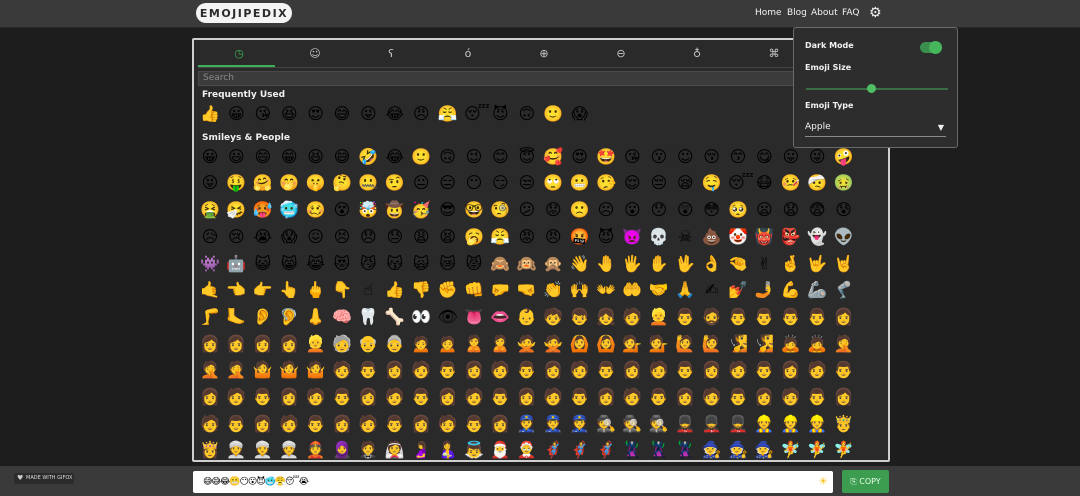 The height and width of the screenshot is (496, 1080). I want to click on emoji-button: 👄, so click(500, 317).